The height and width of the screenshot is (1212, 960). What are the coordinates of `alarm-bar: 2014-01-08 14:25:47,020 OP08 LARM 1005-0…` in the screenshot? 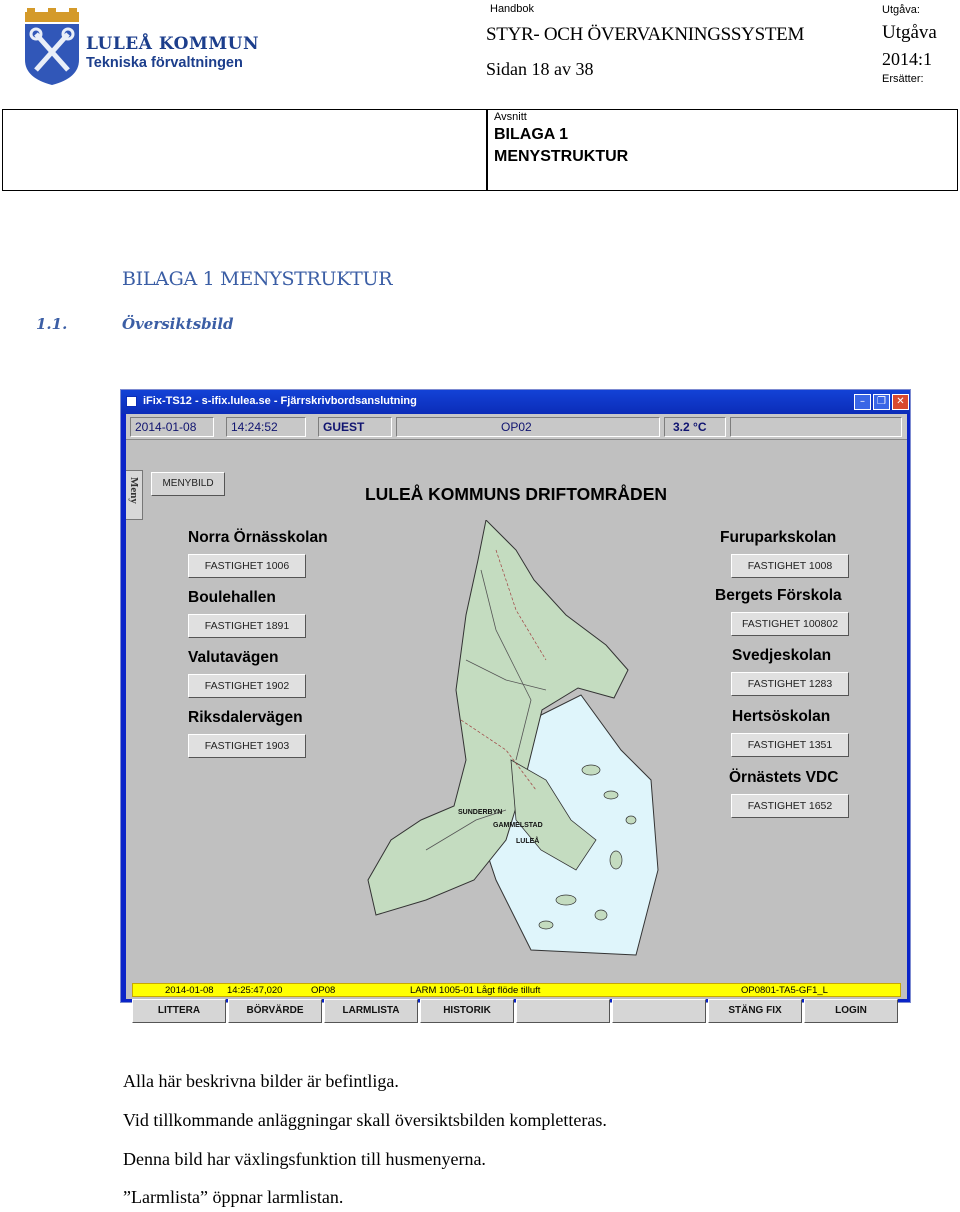 It's located at (516, 990).